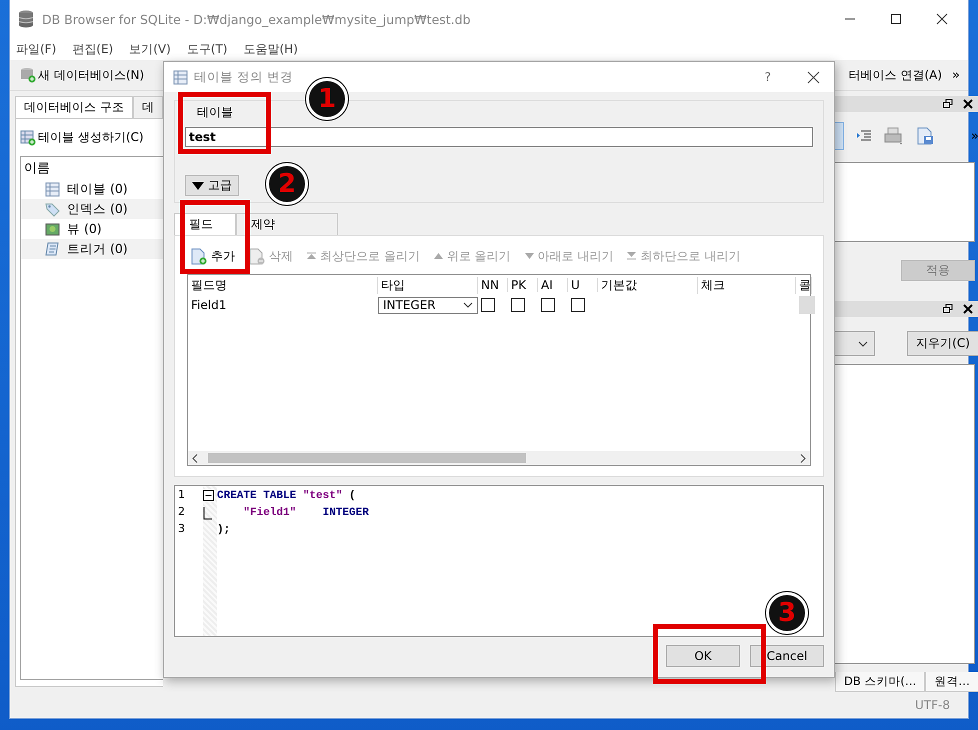  I want to click on dialog-title: 테이블 정의 변경, so click(243, 77).